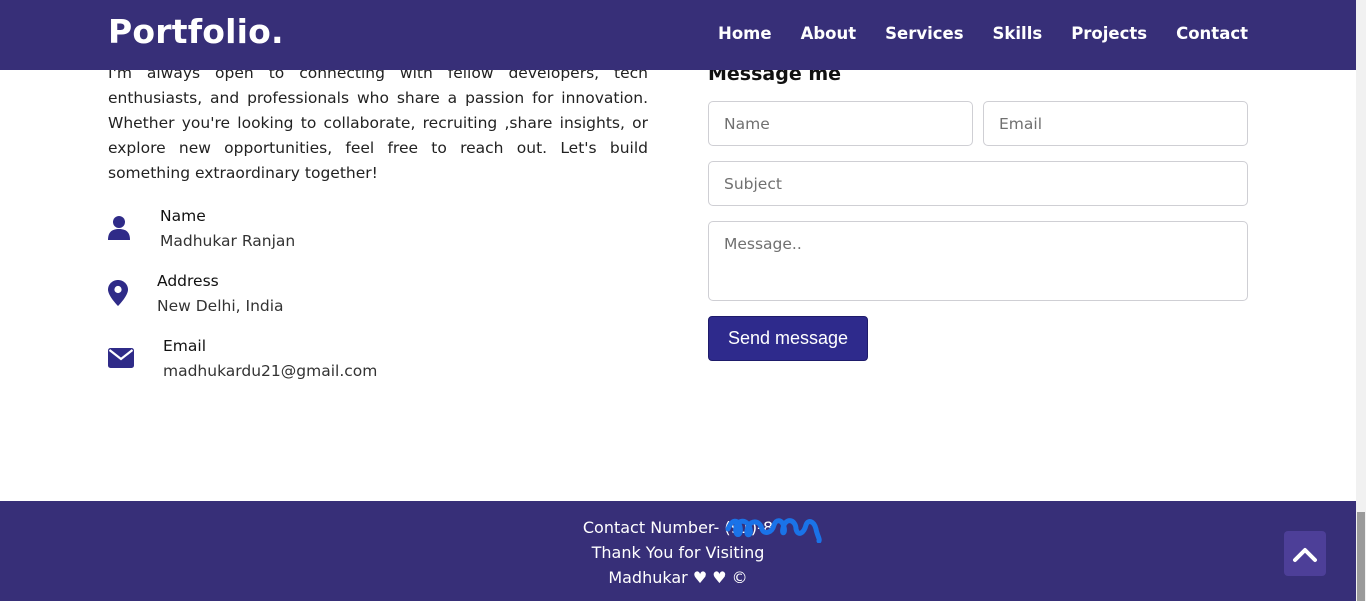 Image resolution: width=1366 pixels, height=601 pixels. I want to click on contact-info-name: Name Madhukar Ranjan, so click(268, 234).